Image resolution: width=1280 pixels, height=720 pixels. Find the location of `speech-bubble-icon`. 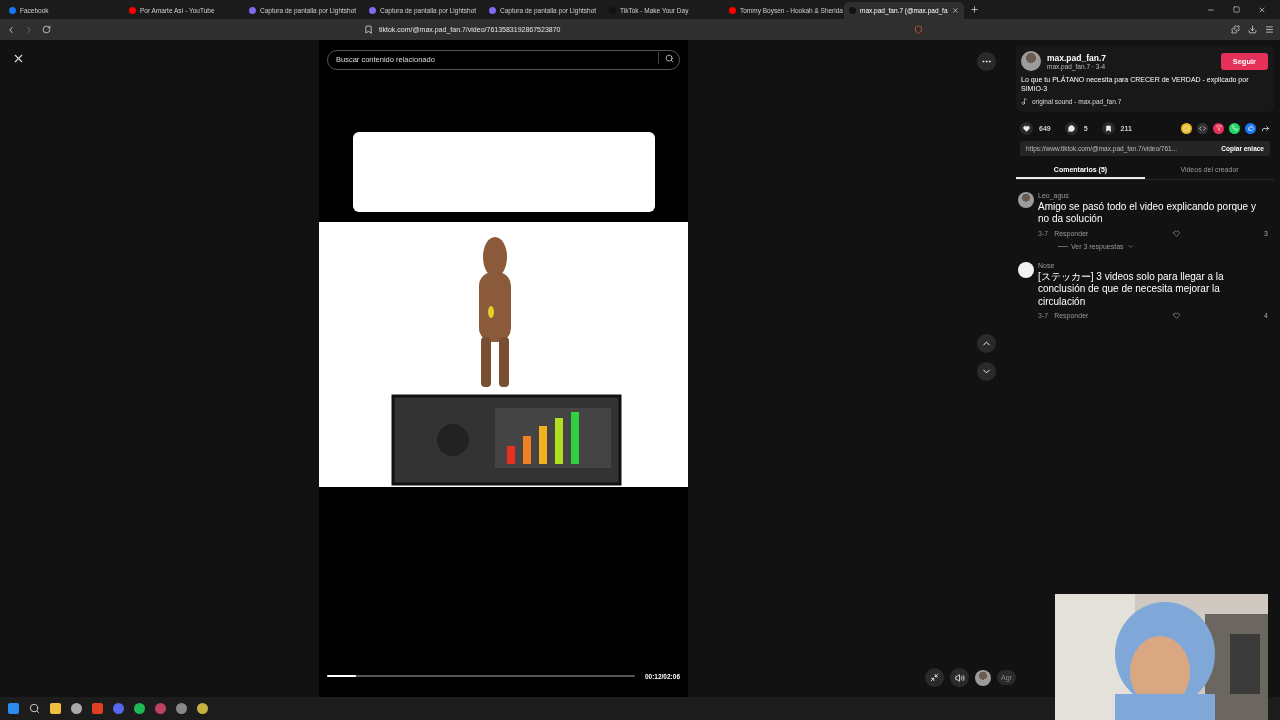

speech-bubble-icon is located at coordinates (1071, 128).